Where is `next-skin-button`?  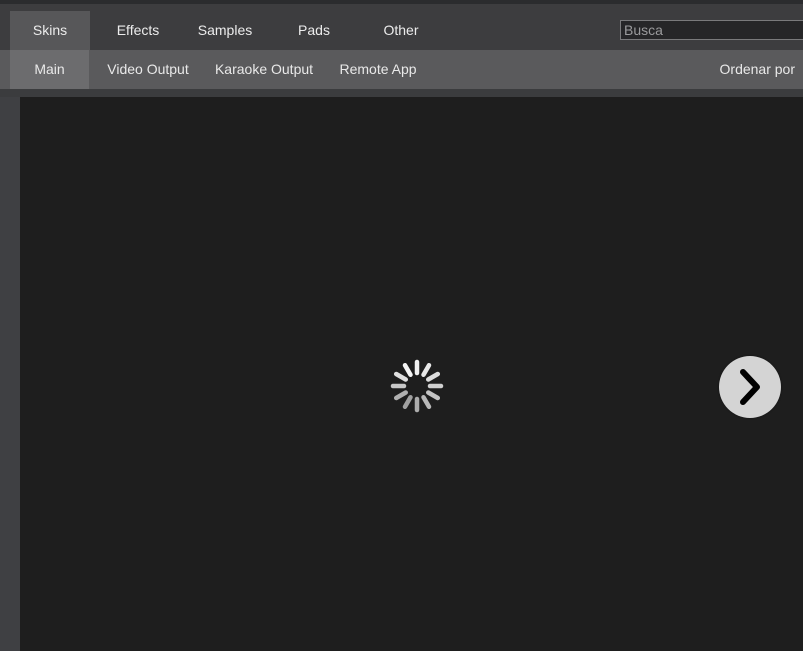 next-skin-button is located at coordinates (750, 387).